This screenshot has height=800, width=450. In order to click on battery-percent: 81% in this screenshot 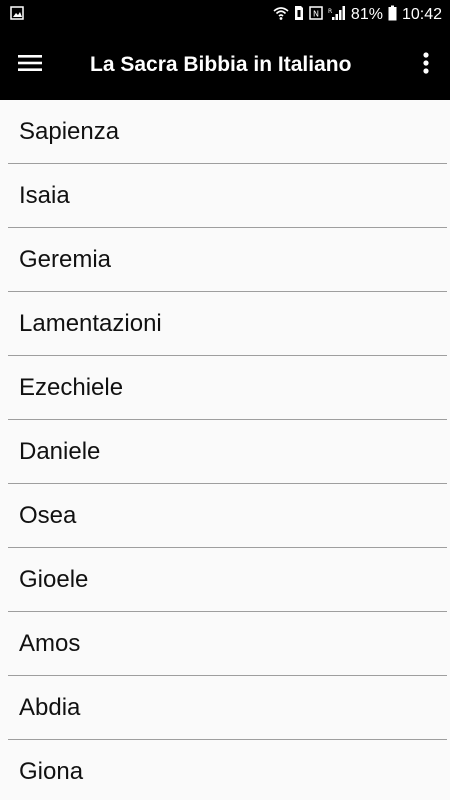, I will do `click(366, 14)`.